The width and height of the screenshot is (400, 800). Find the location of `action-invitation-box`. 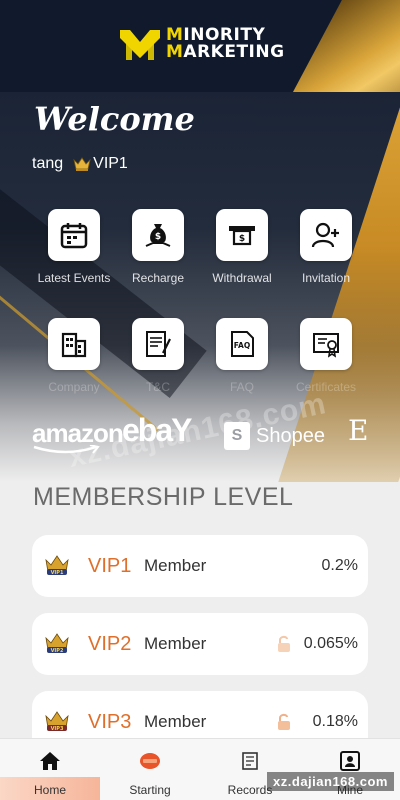

action-invitation-box is located at coordinates (326, 235).